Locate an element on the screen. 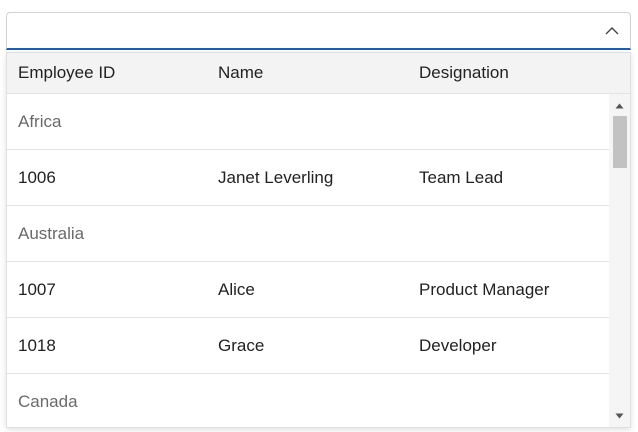  group-header: Canada is located at coordinates (308, 400).